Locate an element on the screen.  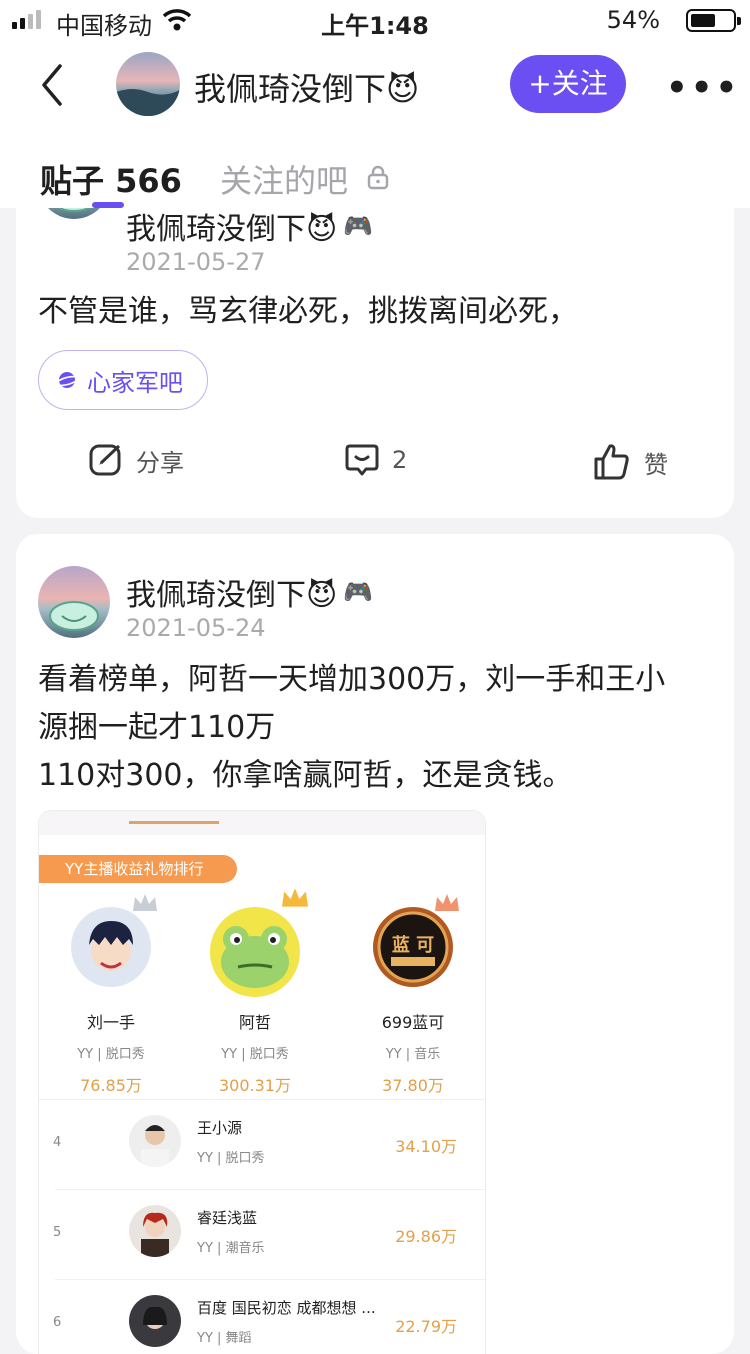
comment-button: 2 is located at coordinates (375, 460).